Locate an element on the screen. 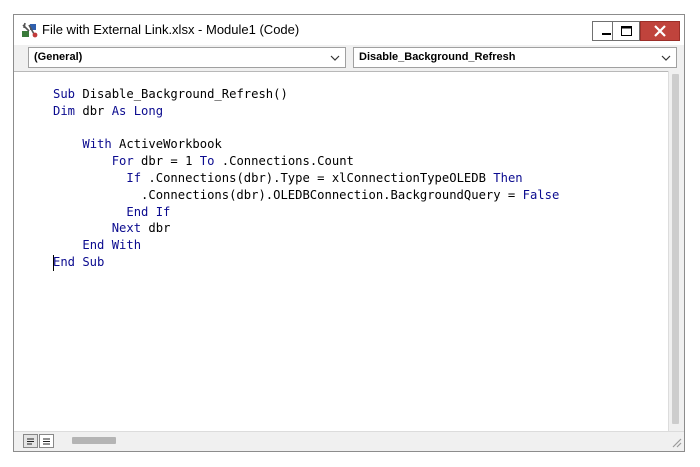 The height and width of the screenshot is (467, 700). vertical-scroll-thumb is located at coordinates (675, 249).